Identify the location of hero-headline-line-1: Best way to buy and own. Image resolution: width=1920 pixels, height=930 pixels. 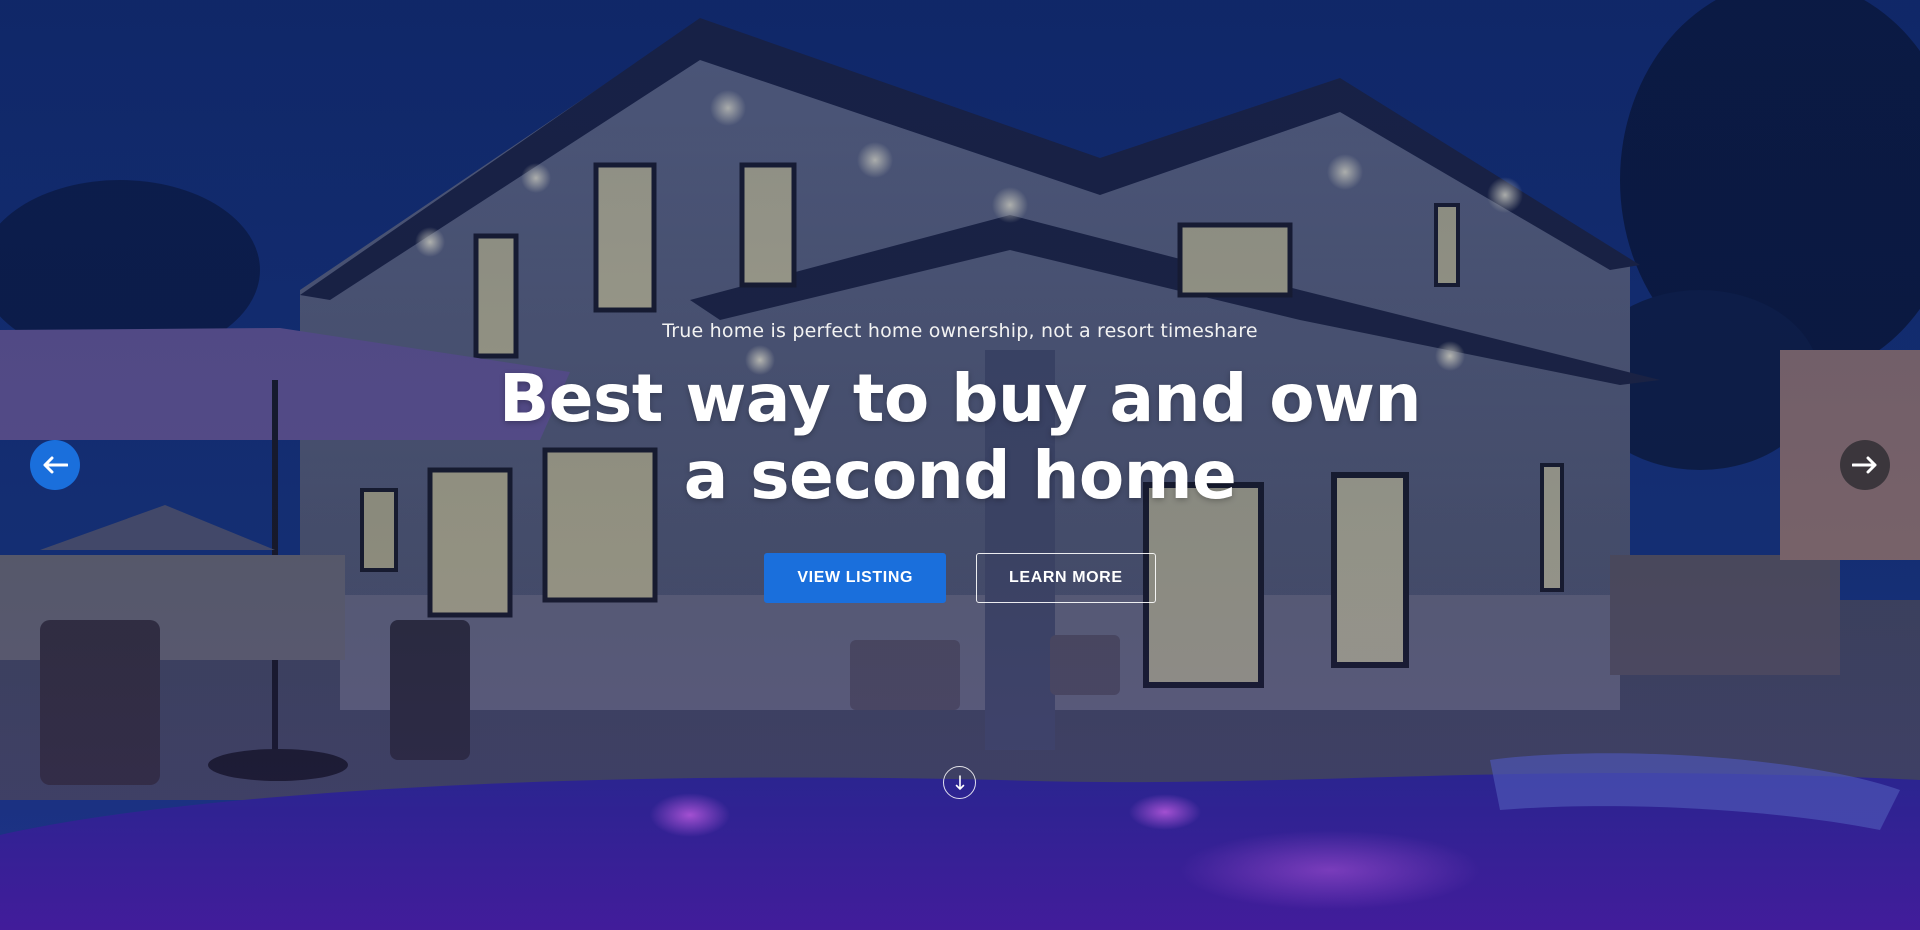
(960, 398).